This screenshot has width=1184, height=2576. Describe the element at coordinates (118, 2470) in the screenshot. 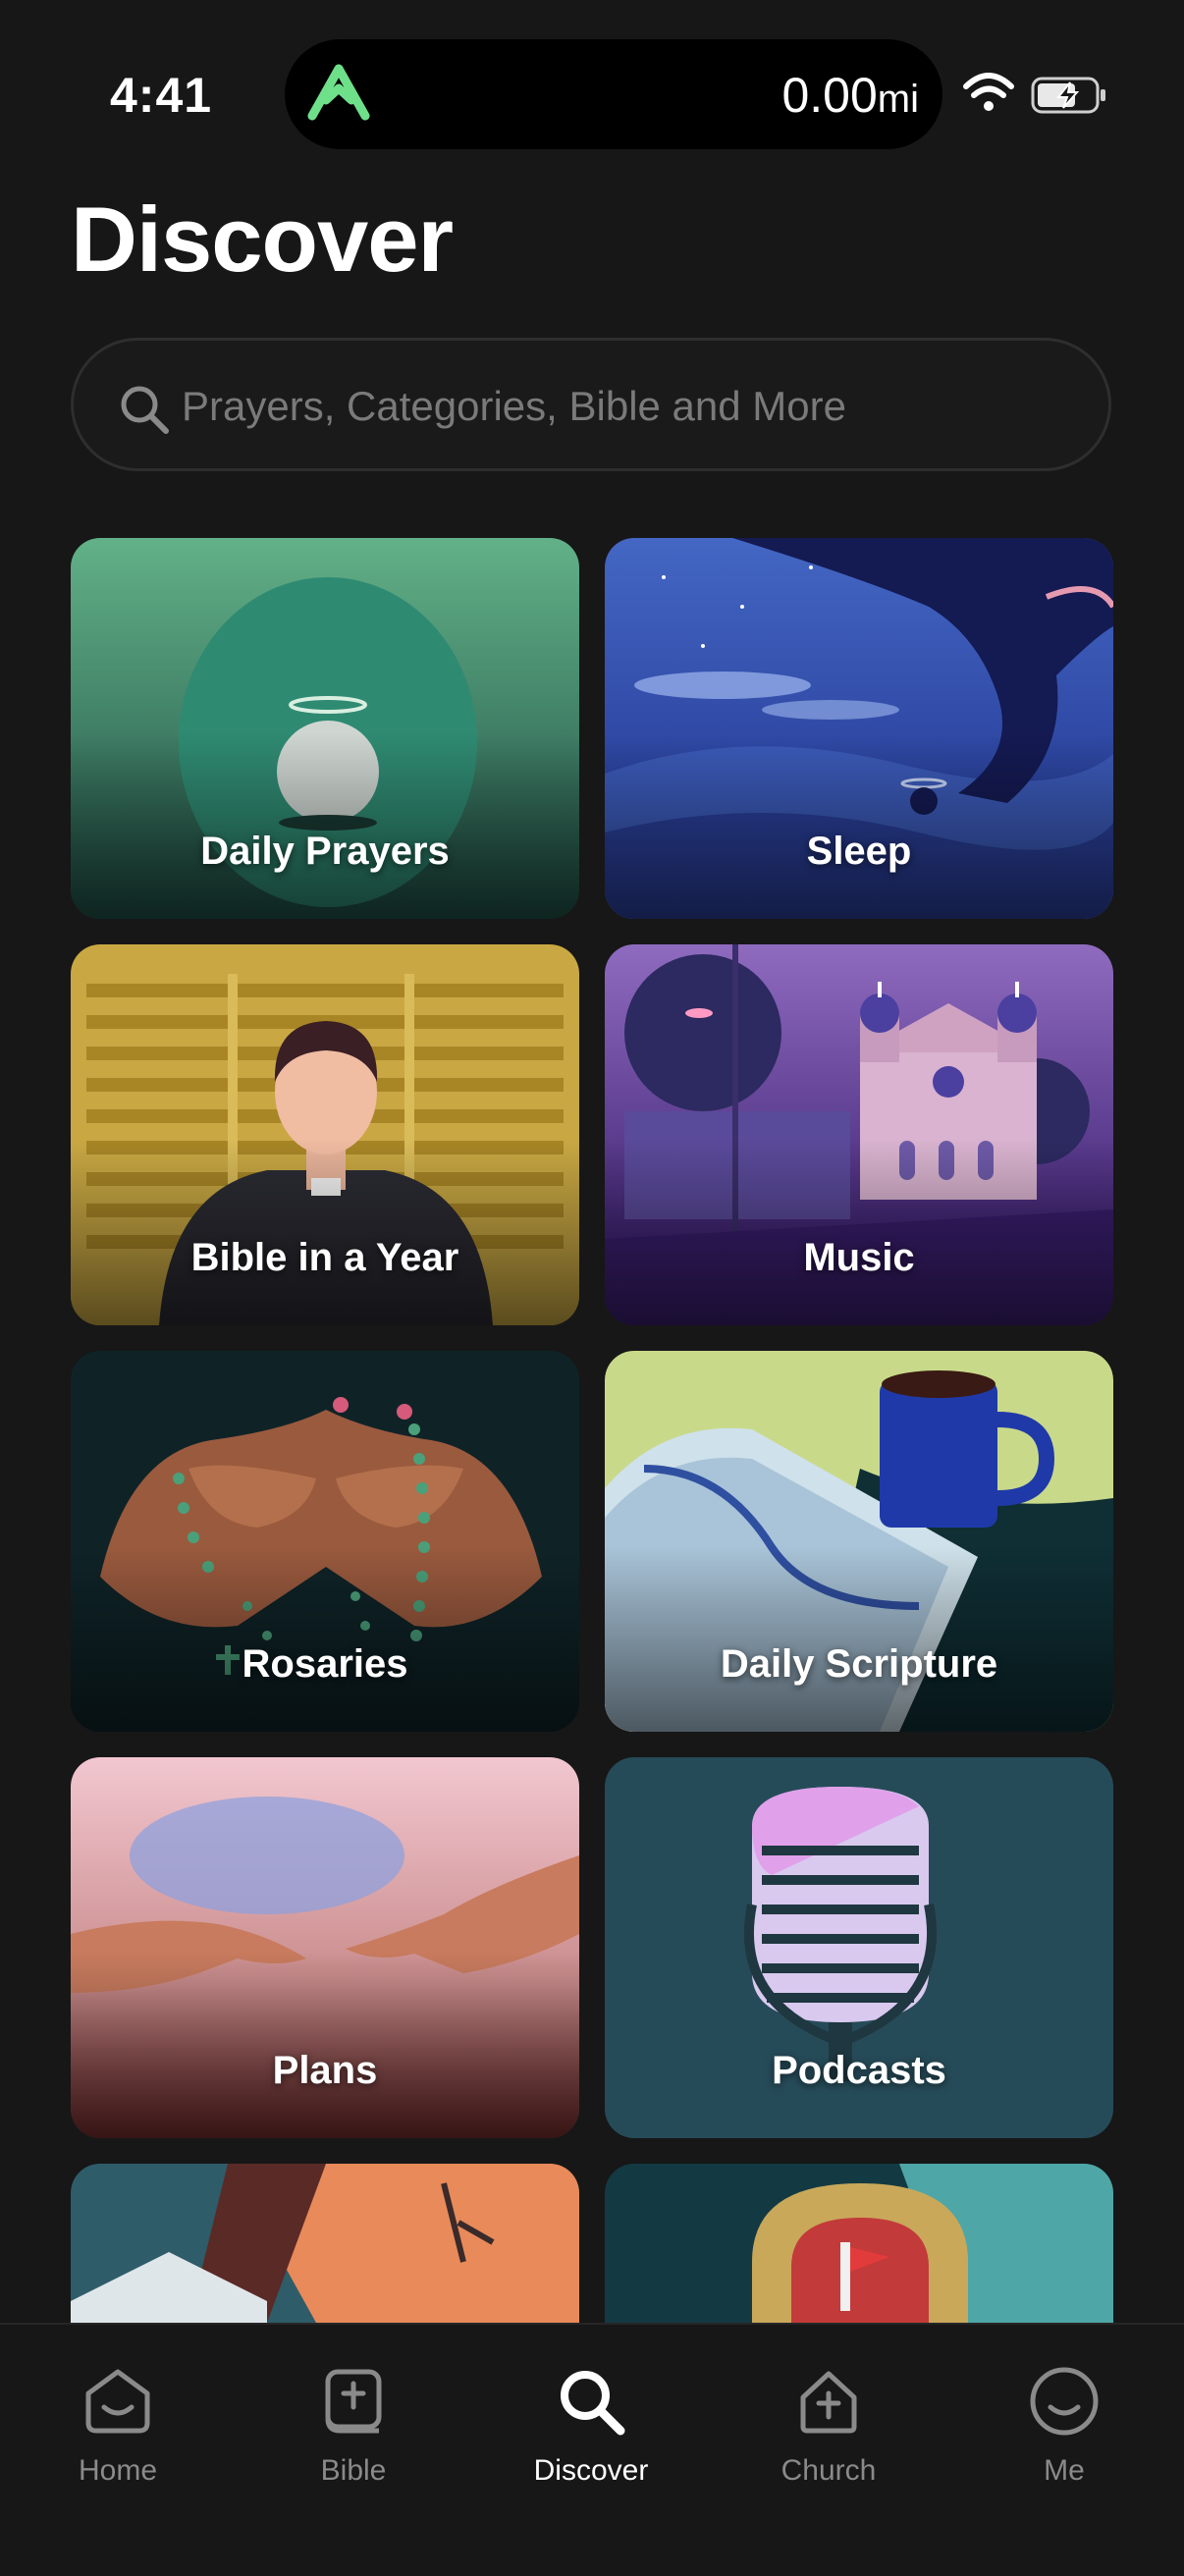

I see `tab-label: Home` at that location.